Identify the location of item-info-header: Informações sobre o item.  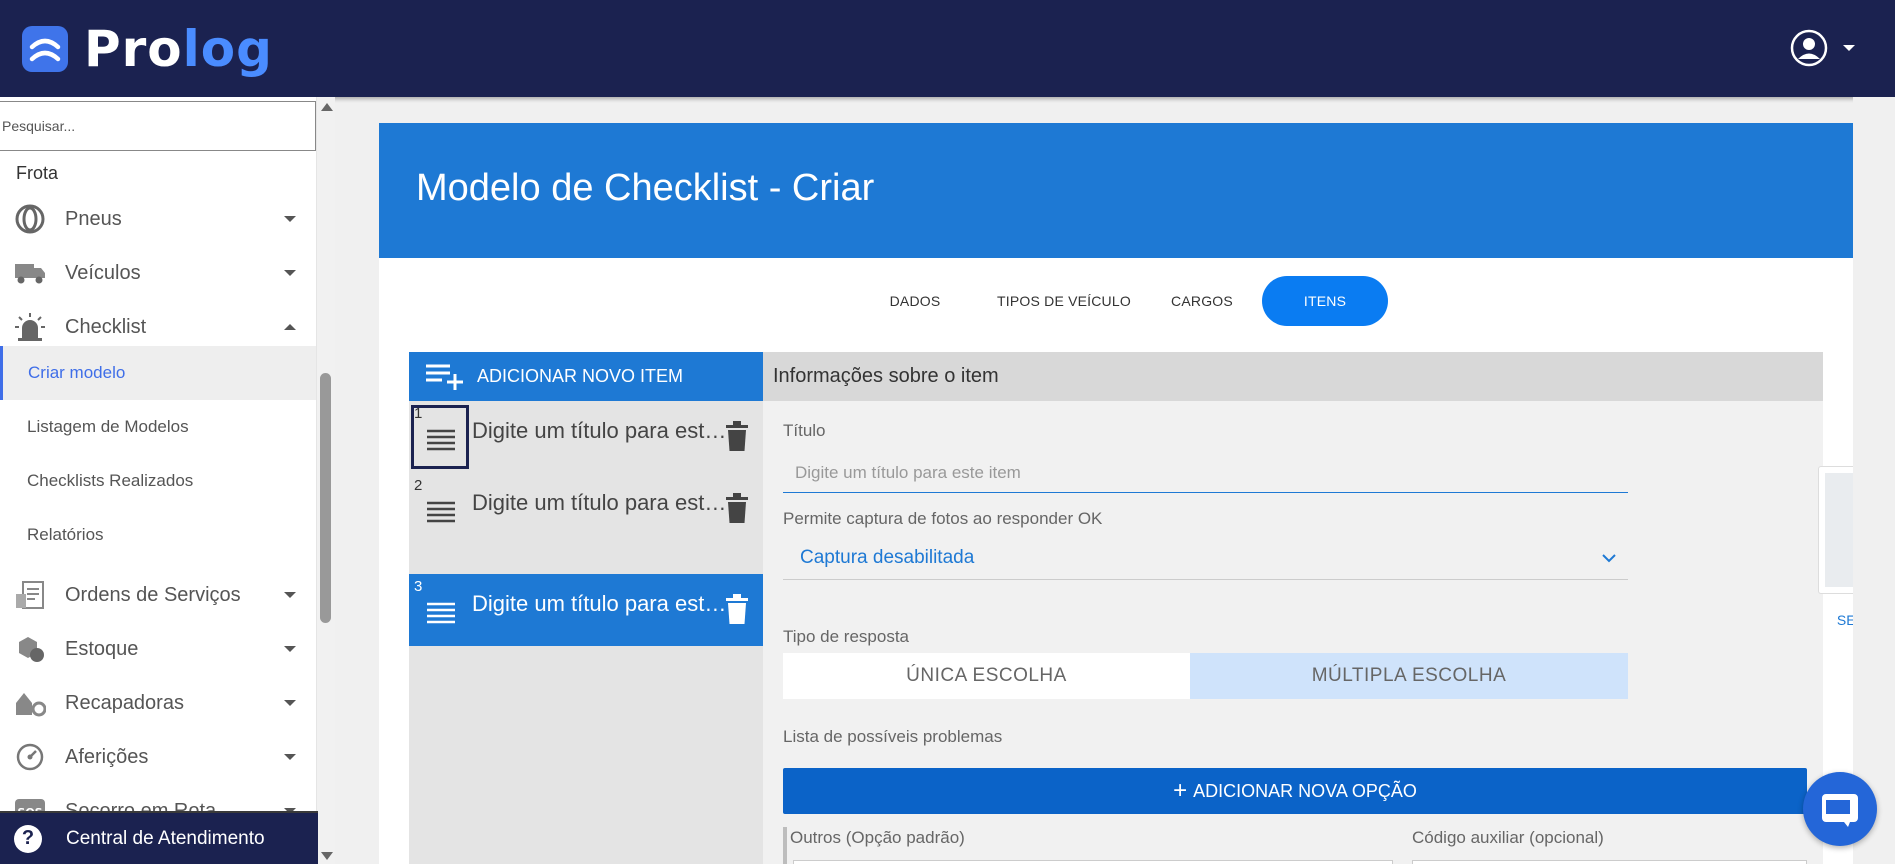
(1293, 376).